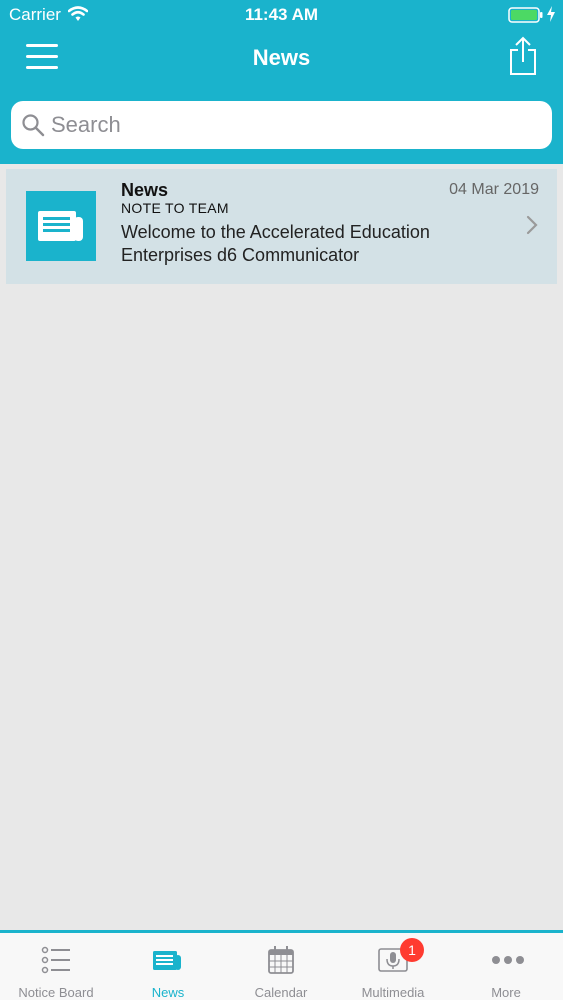  I want to click on news-item-category: NOTE TO TEAM, so click(175, 208).